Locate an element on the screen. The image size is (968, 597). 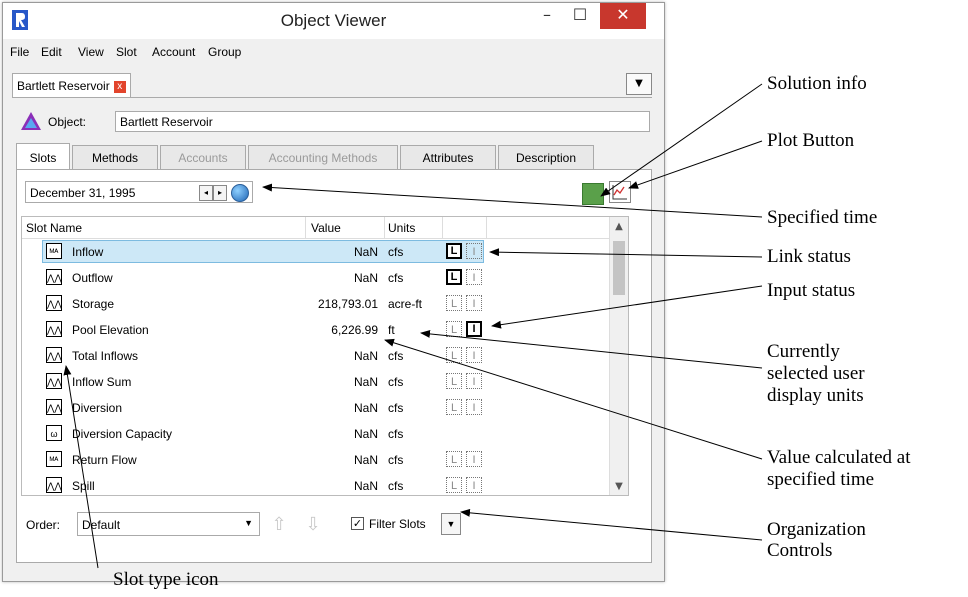
tab-description: Description is located at coordinates (546, 157).